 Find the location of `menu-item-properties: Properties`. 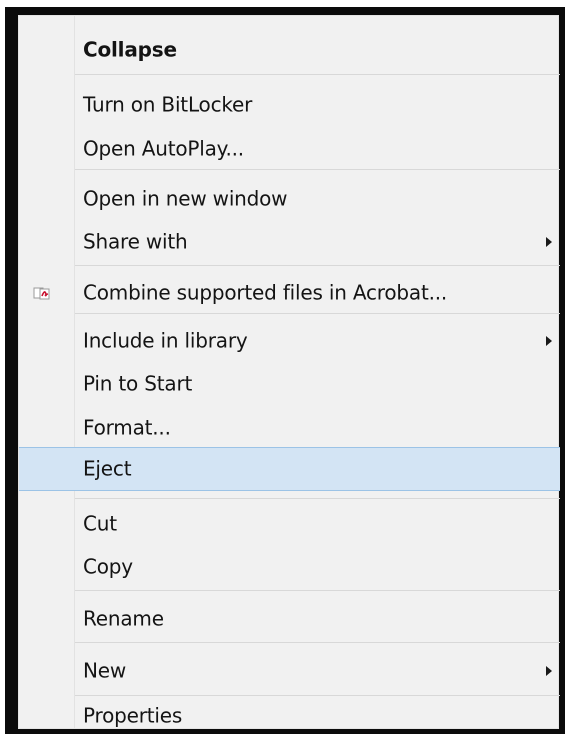

menu-item-properties: Properties is located at coordinates (289, 715).